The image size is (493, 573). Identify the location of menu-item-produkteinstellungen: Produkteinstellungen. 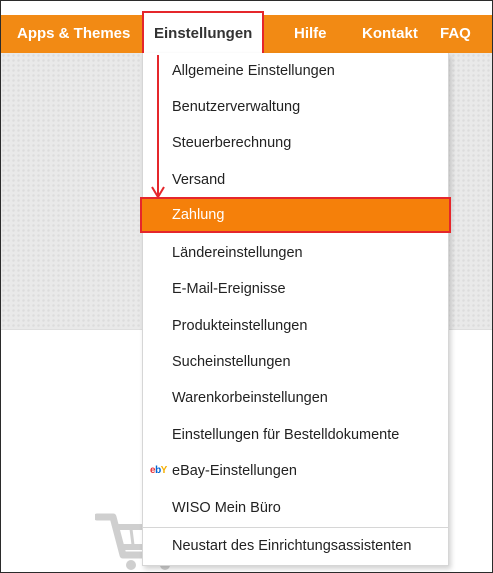
(295, 326).